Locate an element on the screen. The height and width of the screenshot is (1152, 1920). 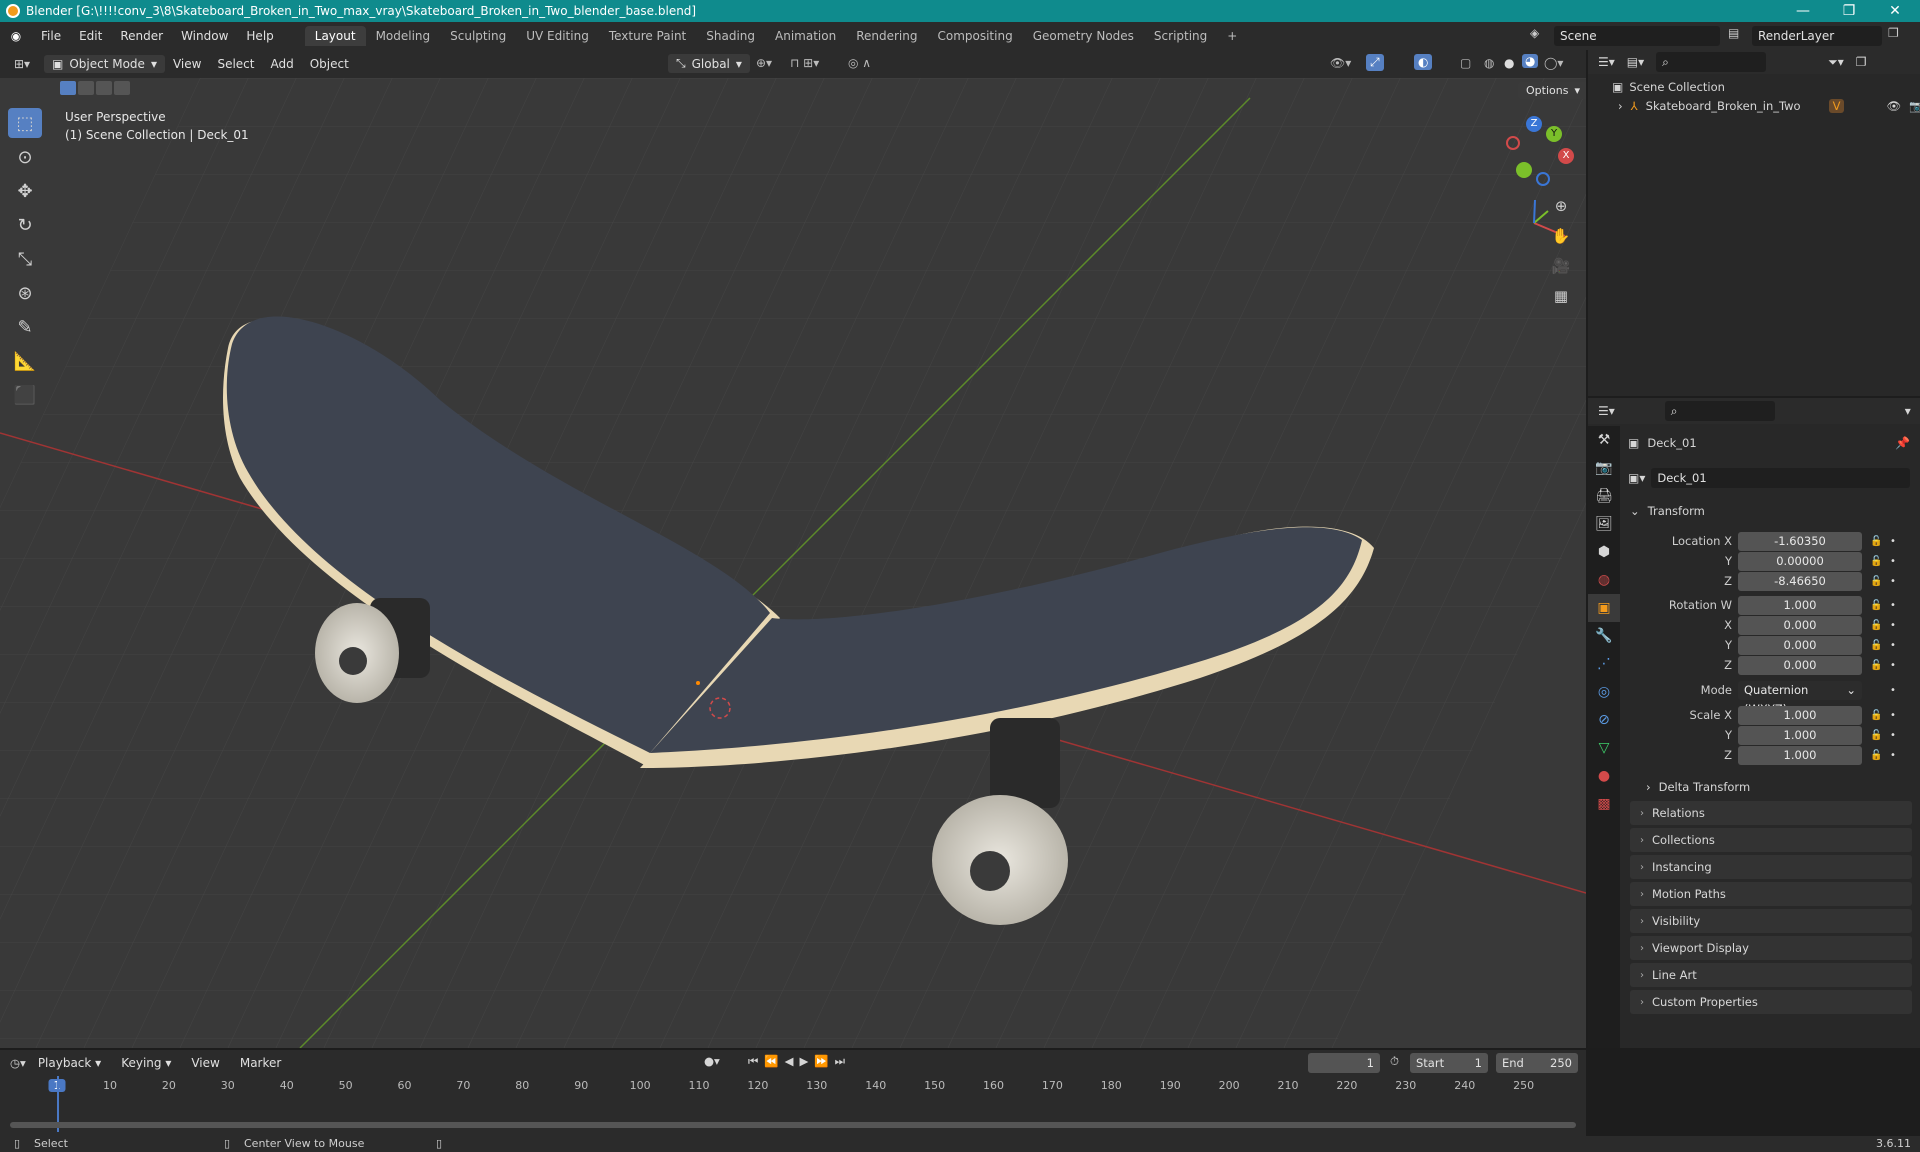
measure-tool-icon: 📐 is located at coordinates (25, 361).